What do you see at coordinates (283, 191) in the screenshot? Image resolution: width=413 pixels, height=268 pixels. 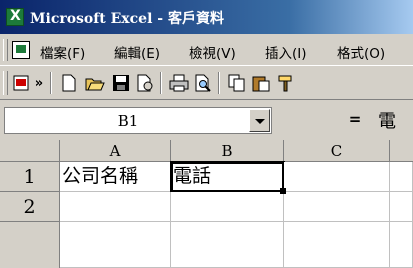 I see `fill-handle` at bounding box center [283, 191].